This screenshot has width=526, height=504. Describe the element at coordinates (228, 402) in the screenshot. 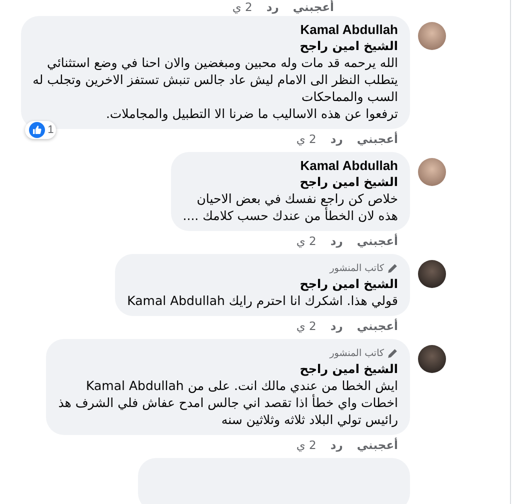

I see `comment-text: اخطات واي خطأ اذا تقصد اني جالس امدح عفاش فلي الشرف هذ` at that location.